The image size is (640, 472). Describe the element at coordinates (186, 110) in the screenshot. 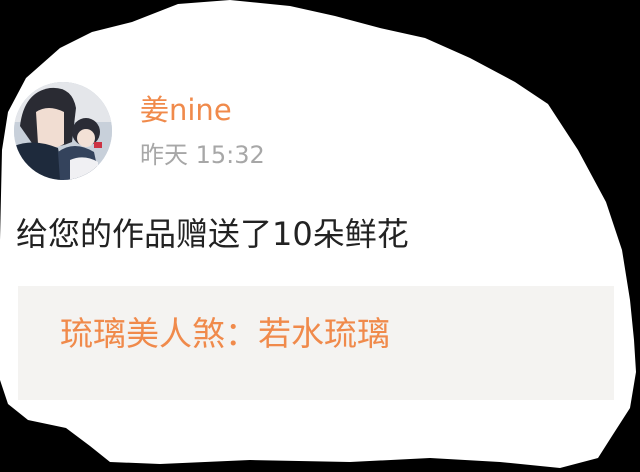

I see `username: 姜nine` at that location.